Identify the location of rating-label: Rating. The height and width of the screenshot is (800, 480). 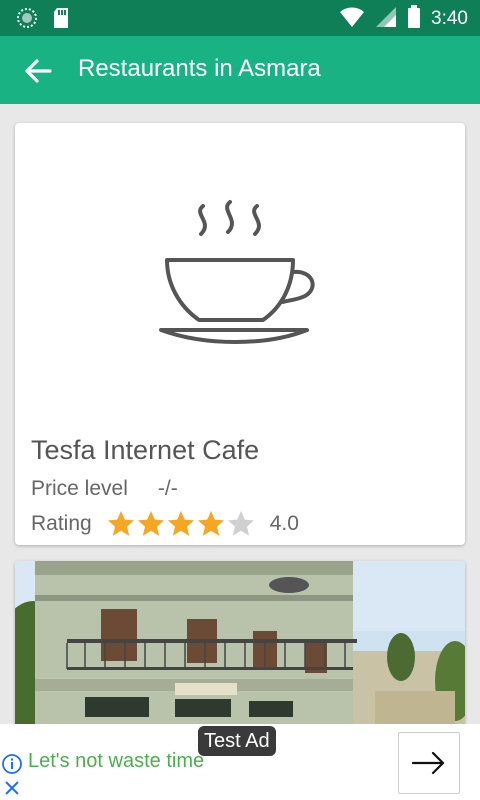
(61, 523).